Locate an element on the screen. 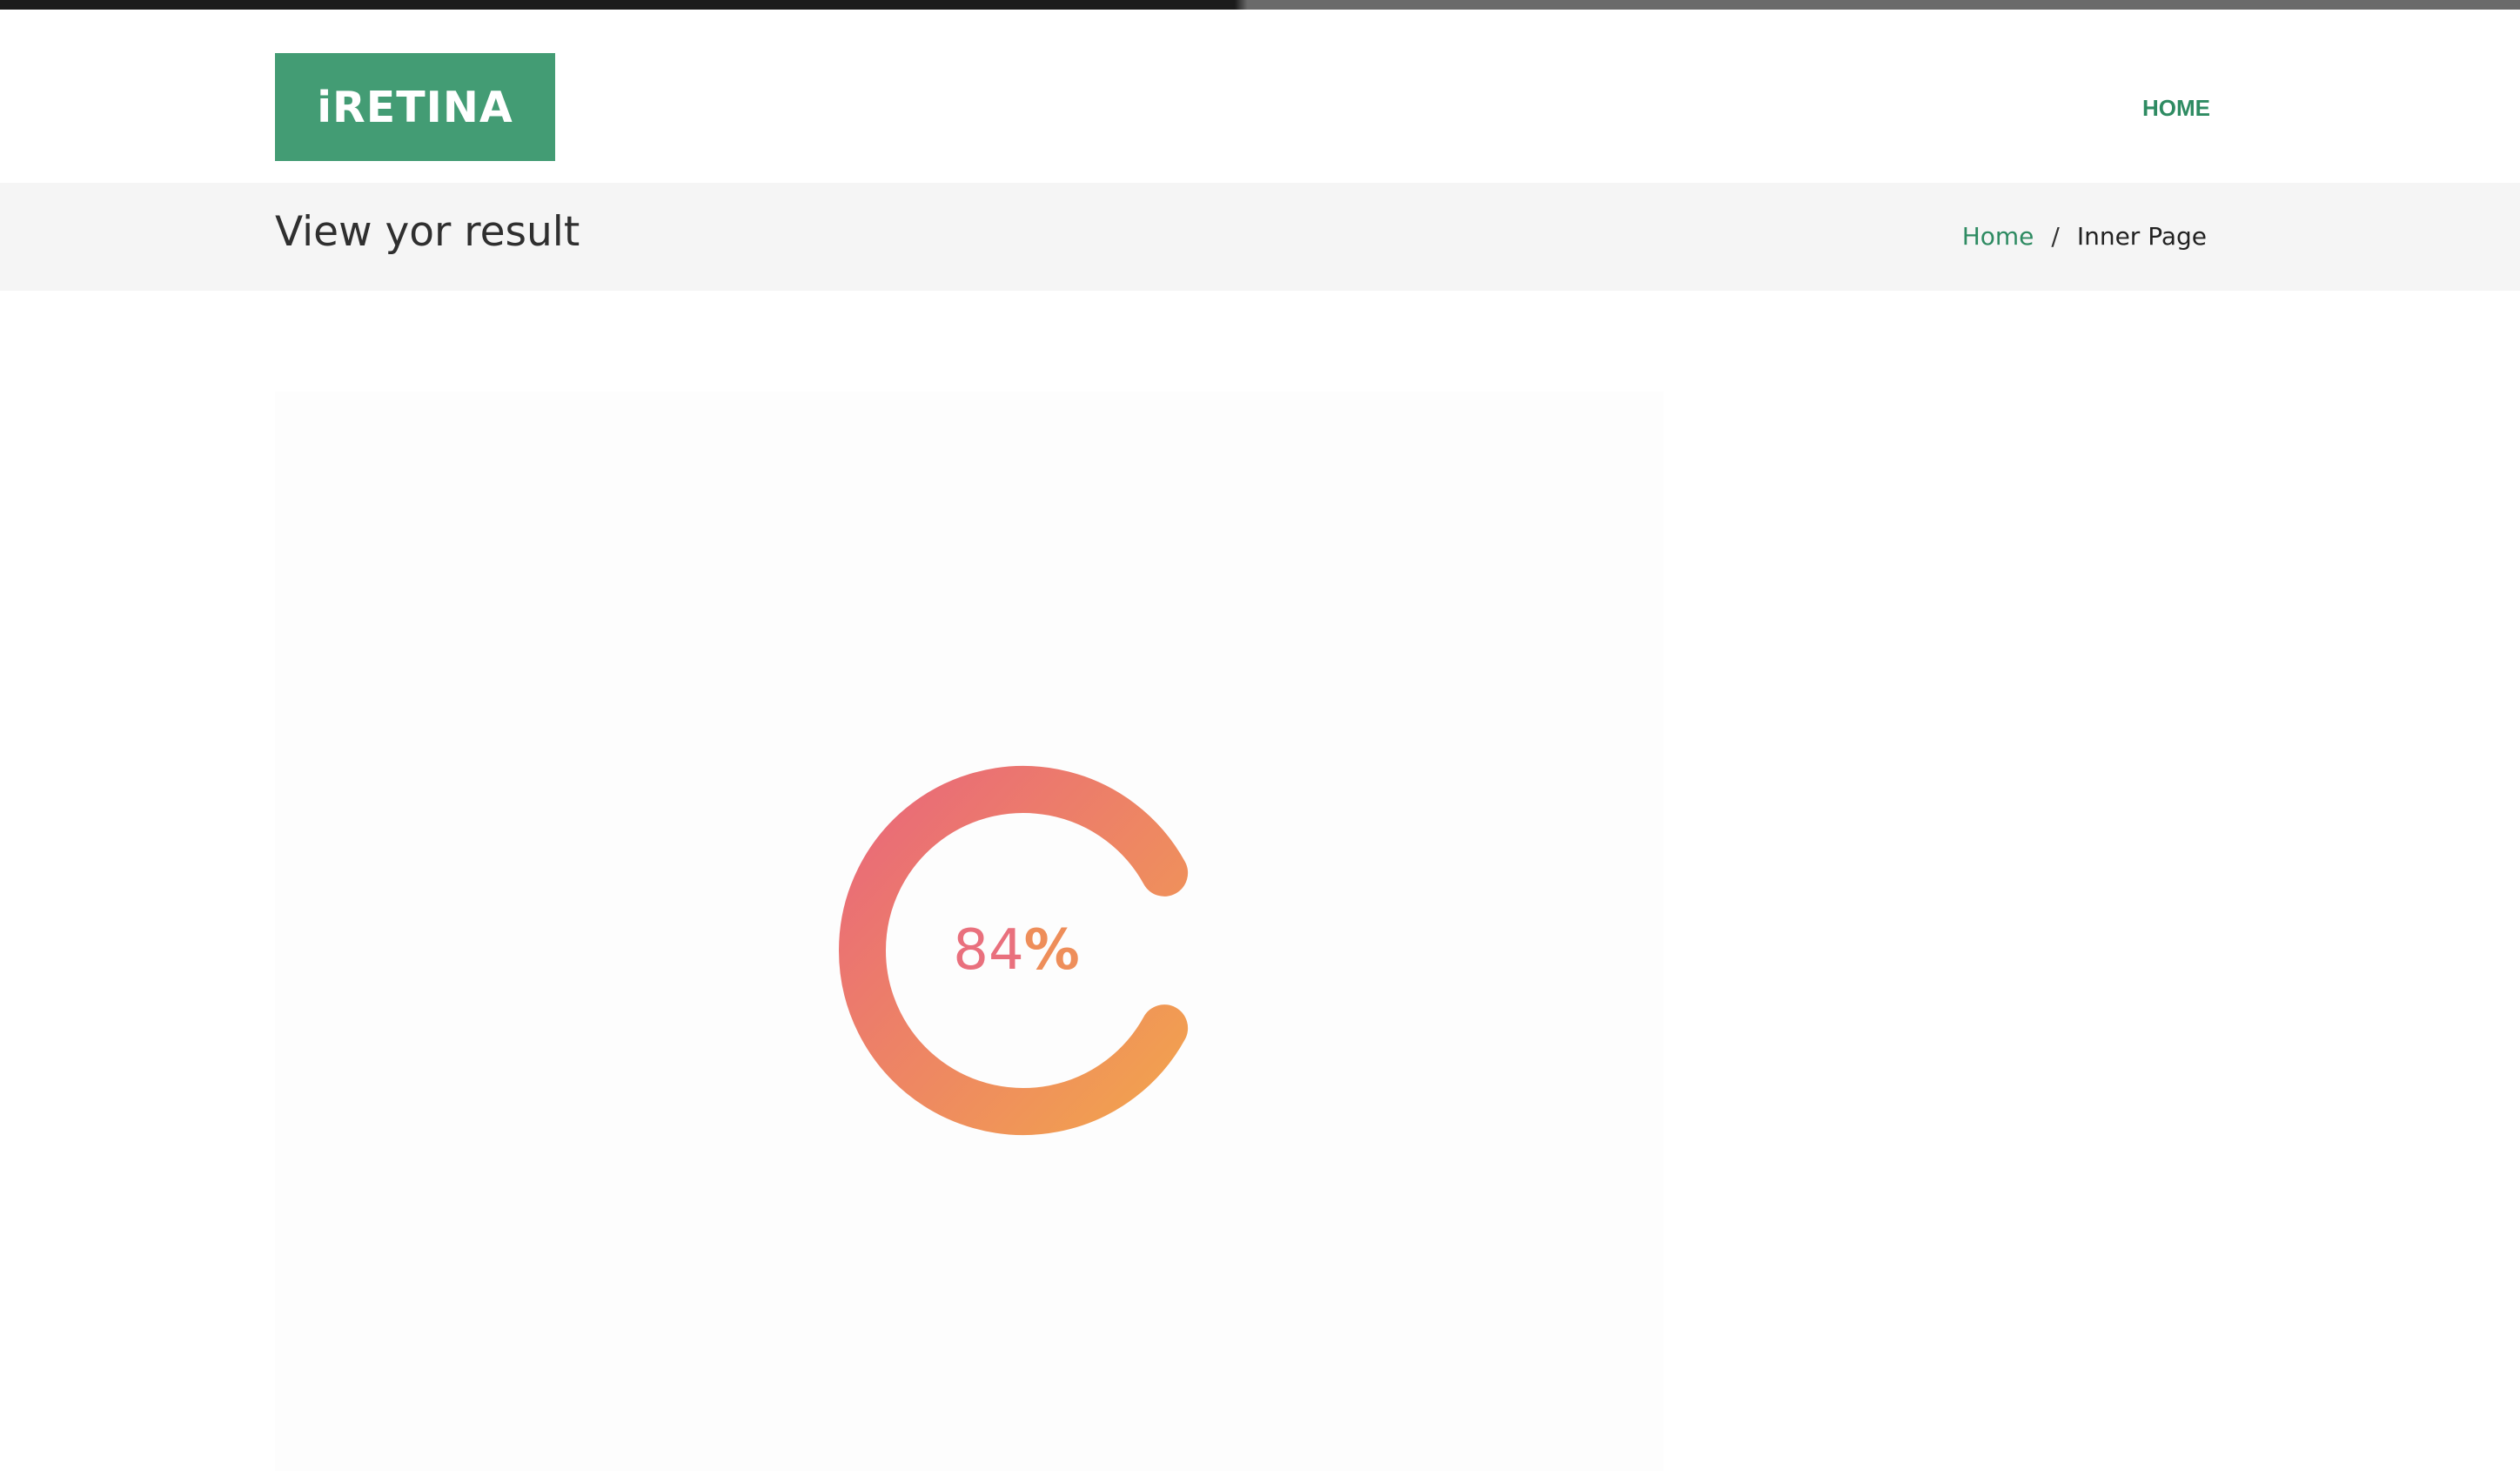 This screenshot has width=2520, height=1471. result-gauge: 84% is located at coordinates (1023, 950).